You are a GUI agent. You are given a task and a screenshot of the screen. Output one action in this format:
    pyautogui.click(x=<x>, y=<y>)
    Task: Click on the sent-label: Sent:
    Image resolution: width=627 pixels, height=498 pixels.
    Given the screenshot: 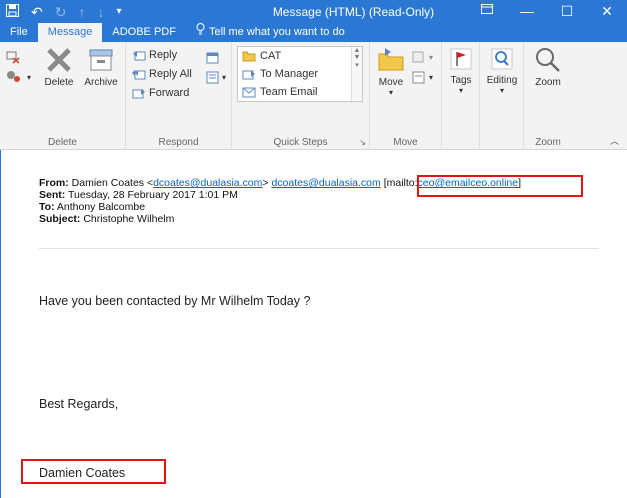 What is the action you would take?
    pyautogui.click(x=52, y=195)
    